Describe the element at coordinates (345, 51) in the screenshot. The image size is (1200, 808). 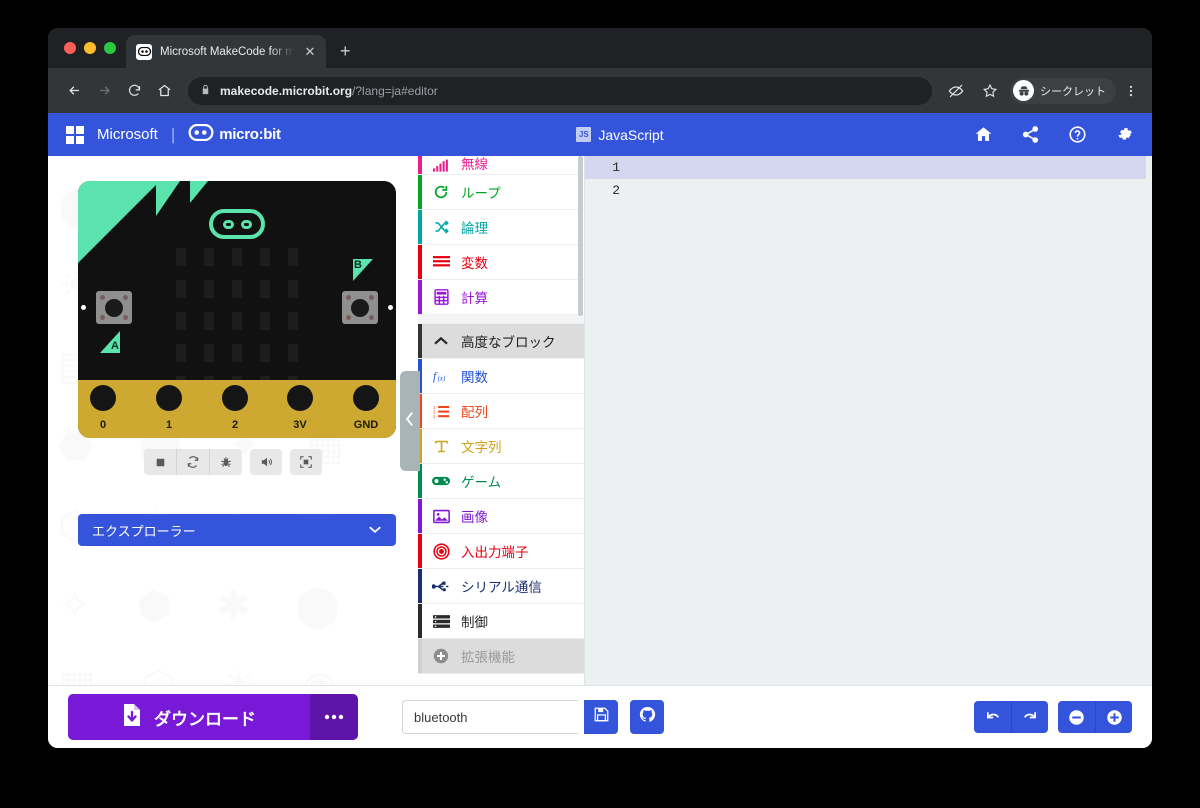
I see `plus-icon: +` at that location.